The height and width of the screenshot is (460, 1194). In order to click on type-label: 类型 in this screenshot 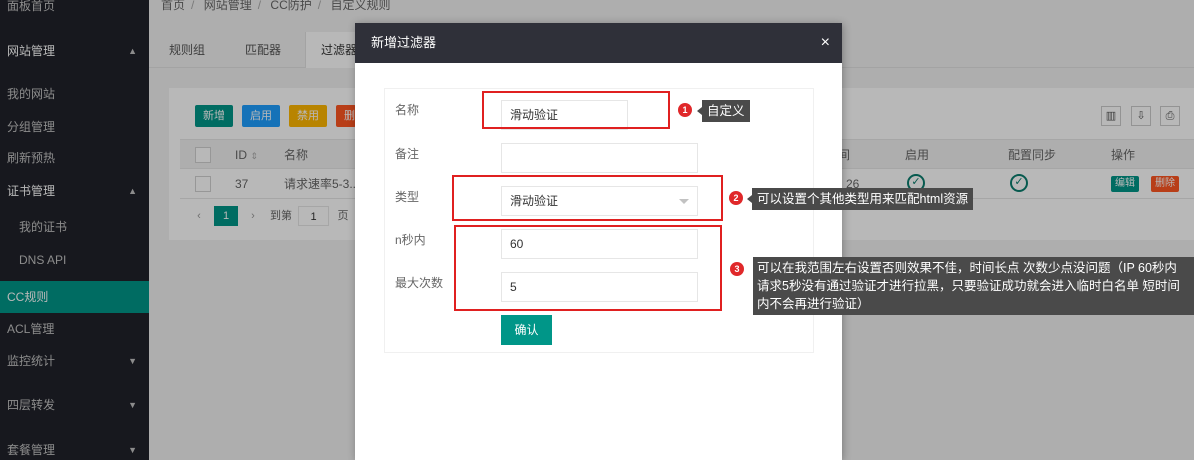, I will do `click(407, 197)`.